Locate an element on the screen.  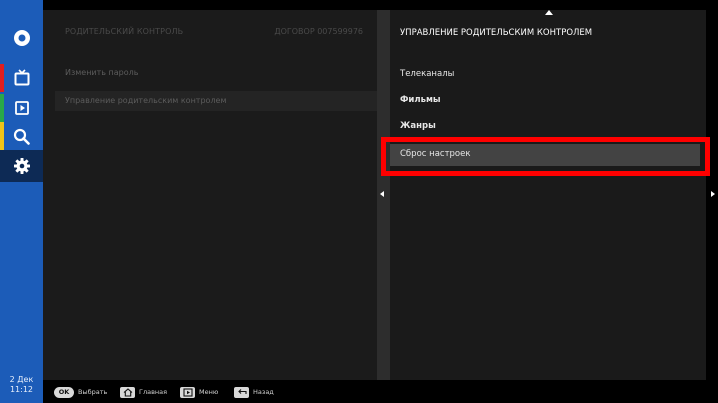
sidebar-item-tv is located at coordinates (21, 78).